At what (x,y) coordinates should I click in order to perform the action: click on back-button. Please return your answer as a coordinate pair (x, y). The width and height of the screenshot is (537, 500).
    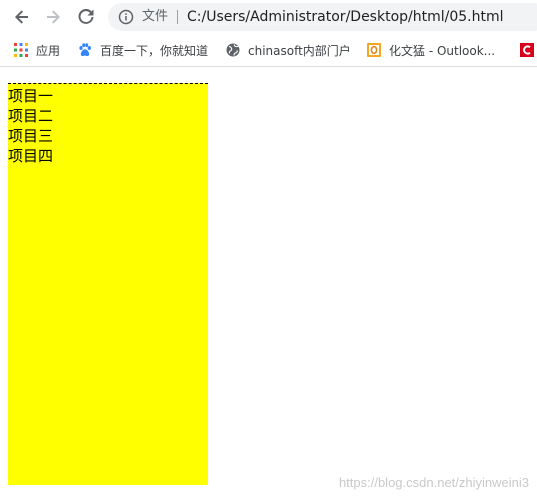
    Looking at the image, I should click on (22, 17).